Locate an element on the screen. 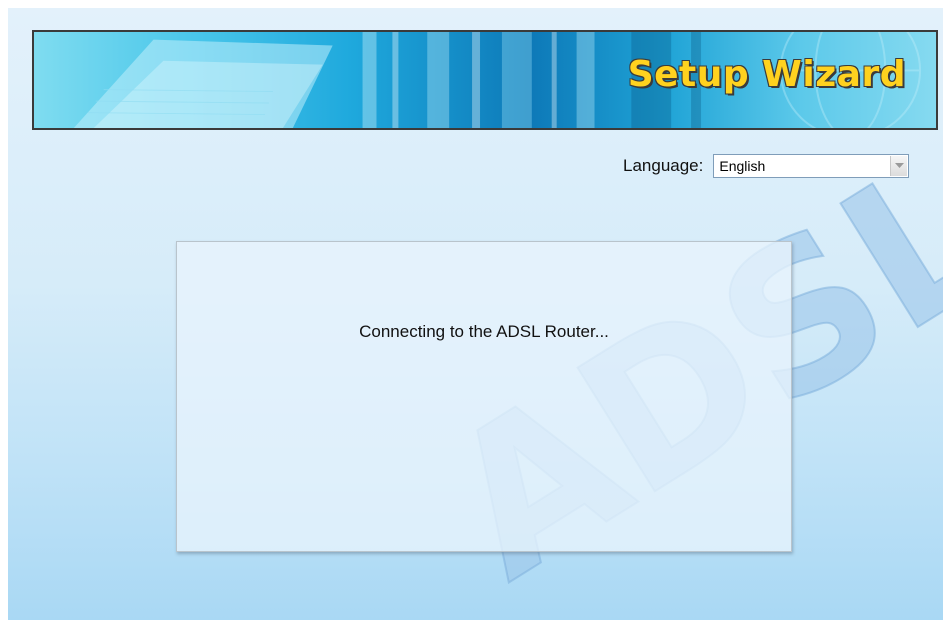 The image size is (943, 620). language-select: English is located at coordinates (811, 166).